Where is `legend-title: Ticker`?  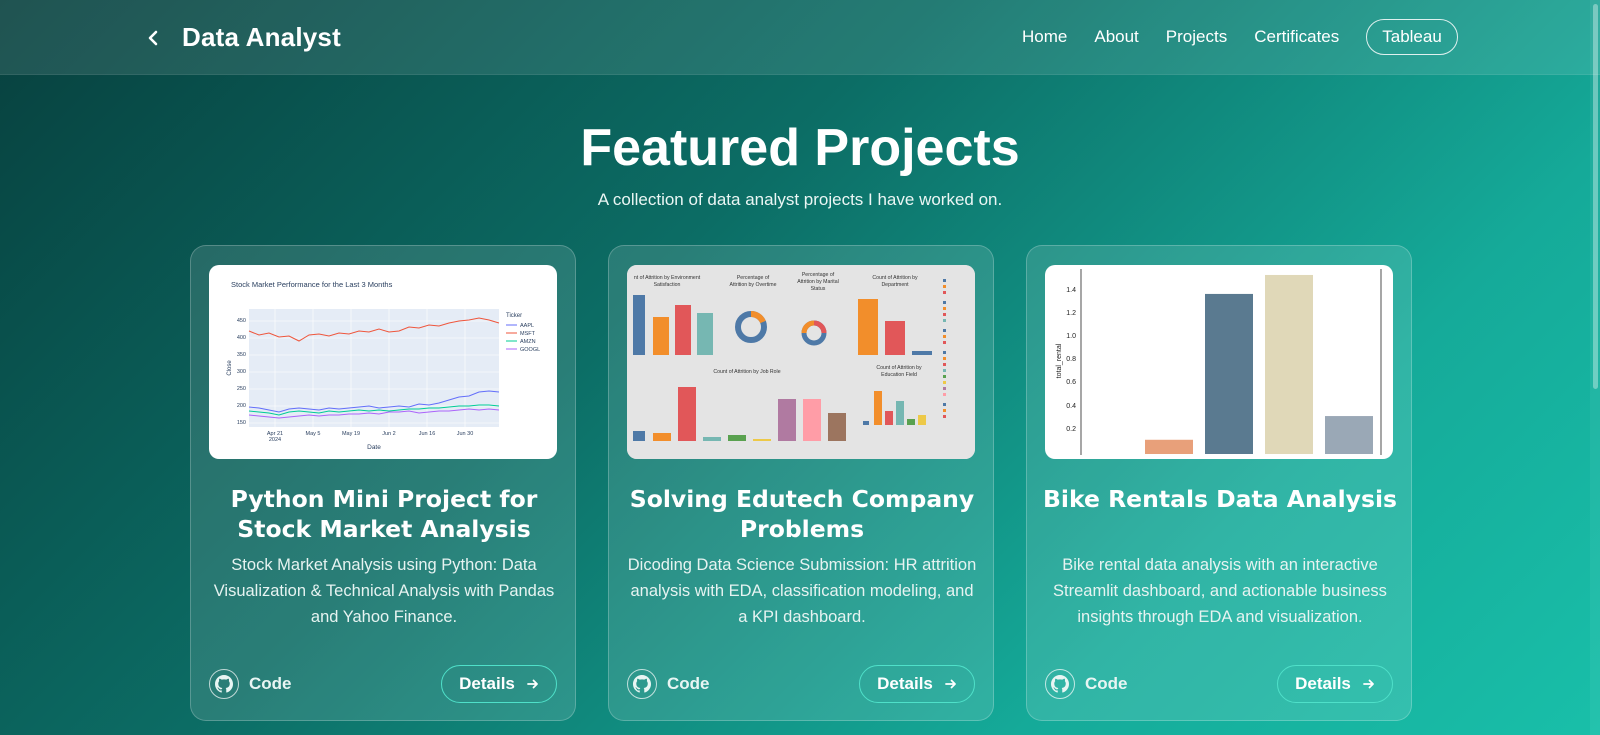
legend-title: Ticker is located at coordinates (514, 316).